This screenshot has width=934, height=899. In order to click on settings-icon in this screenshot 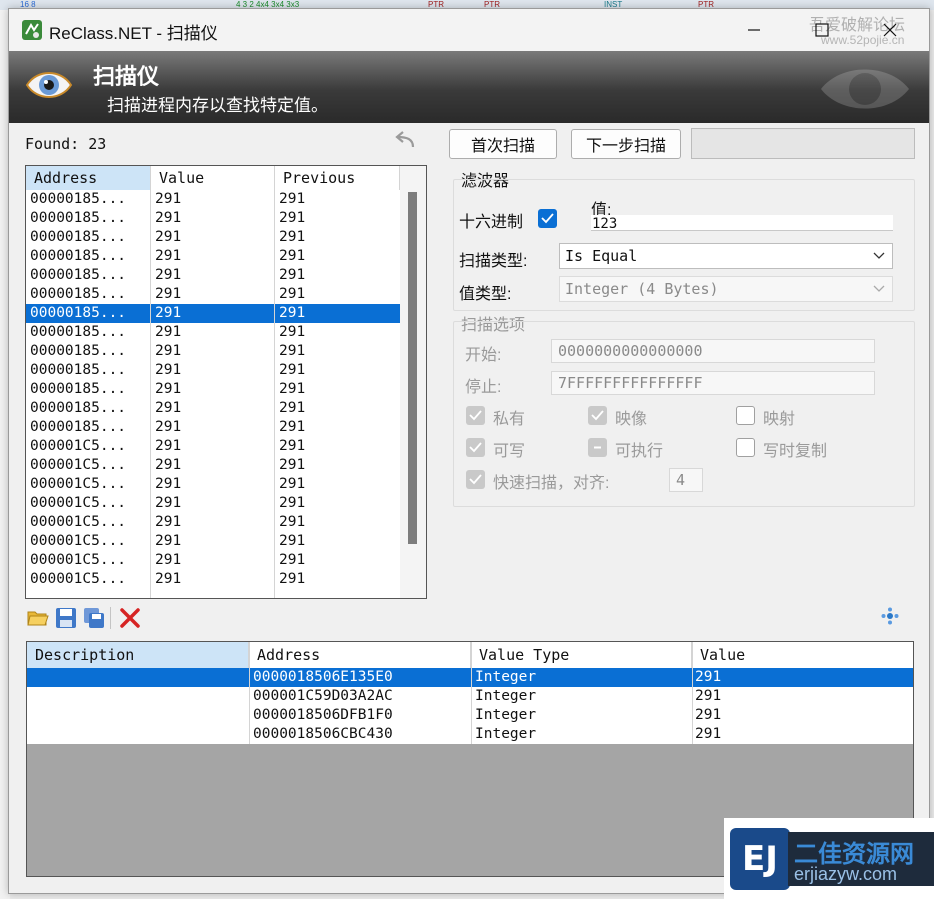, I will do `click(890, 616)`.